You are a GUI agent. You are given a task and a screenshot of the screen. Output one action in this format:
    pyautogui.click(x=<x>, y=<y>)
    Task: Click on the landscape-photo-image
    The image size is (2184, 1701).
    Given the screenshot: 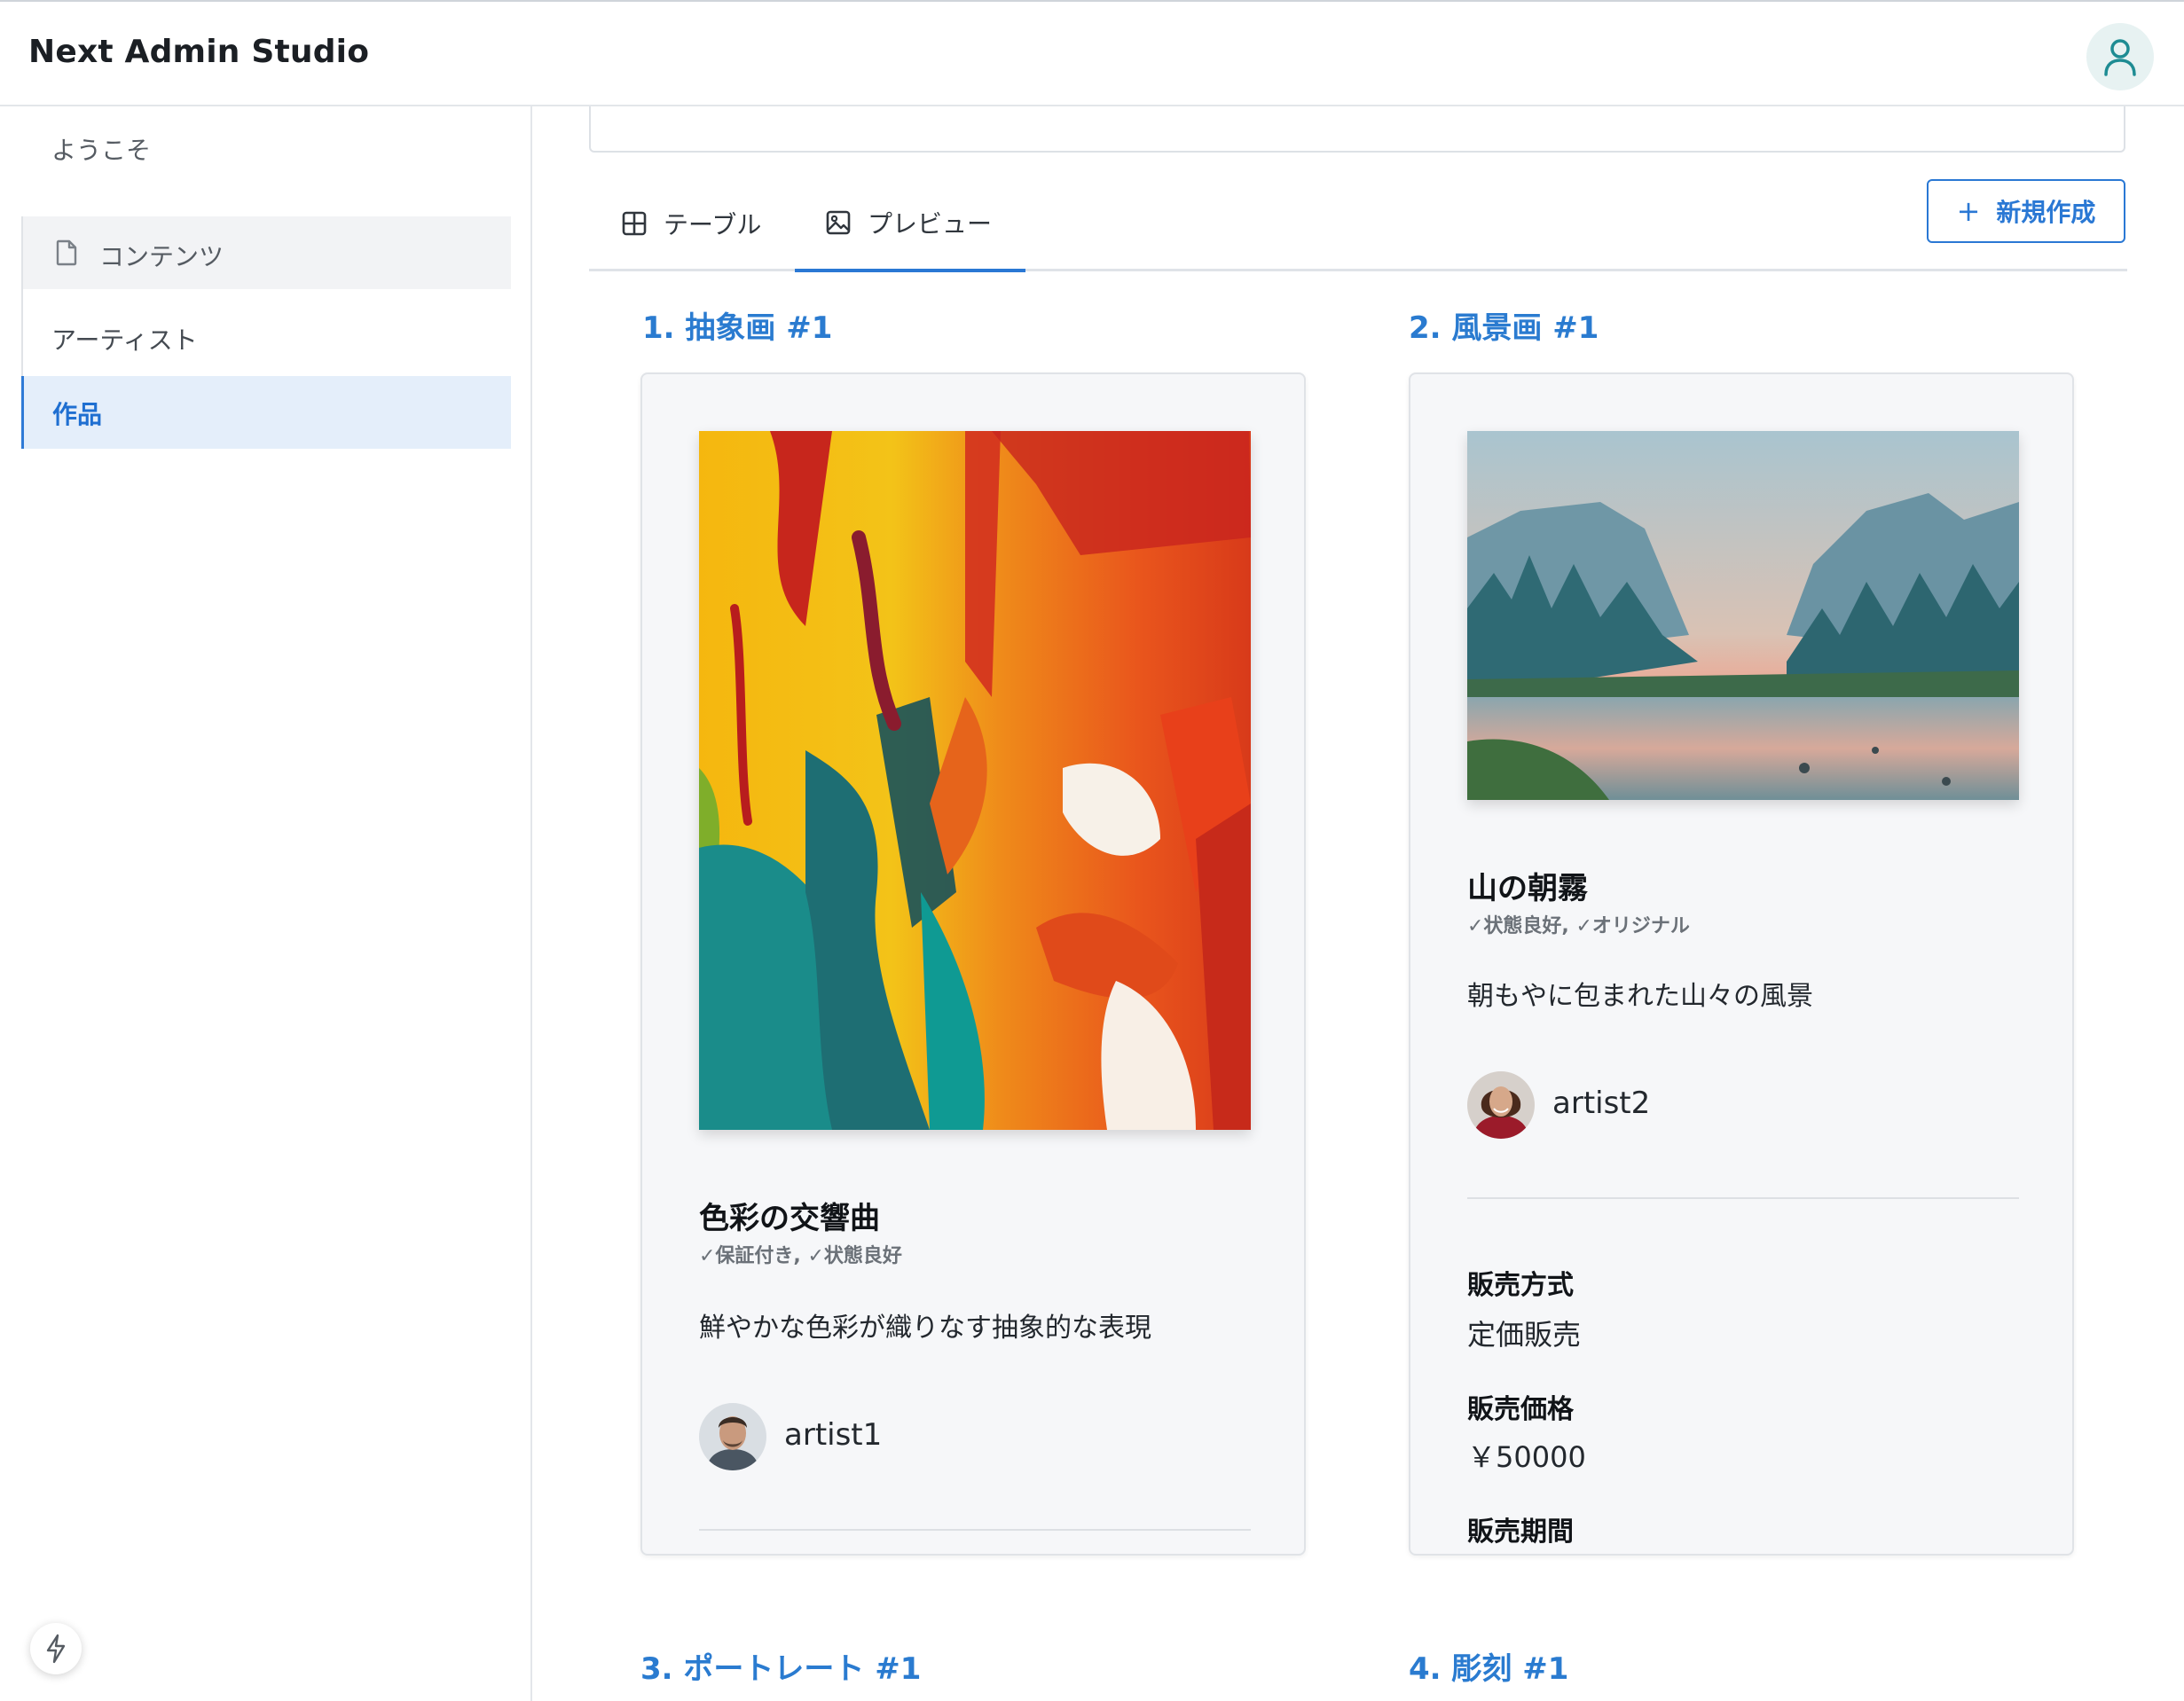 What is the action you would take?
    pyautogui.click(x=1743, y=615)
    